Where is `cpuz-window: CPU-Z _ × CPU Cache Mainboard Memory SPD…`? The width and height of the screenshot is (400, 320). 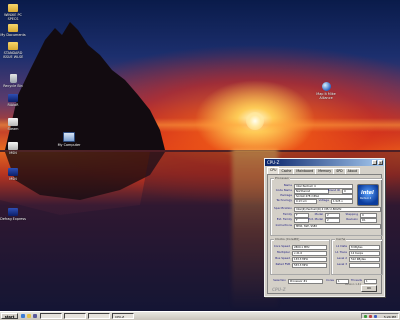 cpuz-window: CPU-Z _ × CPU Cache Mainboard Memory SPD… is located at coordinates (324, 227).